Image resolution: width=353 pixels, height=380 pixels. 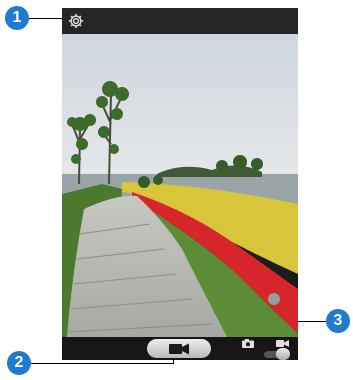 I want to click on camera-icon, so click(x=248, y=343).